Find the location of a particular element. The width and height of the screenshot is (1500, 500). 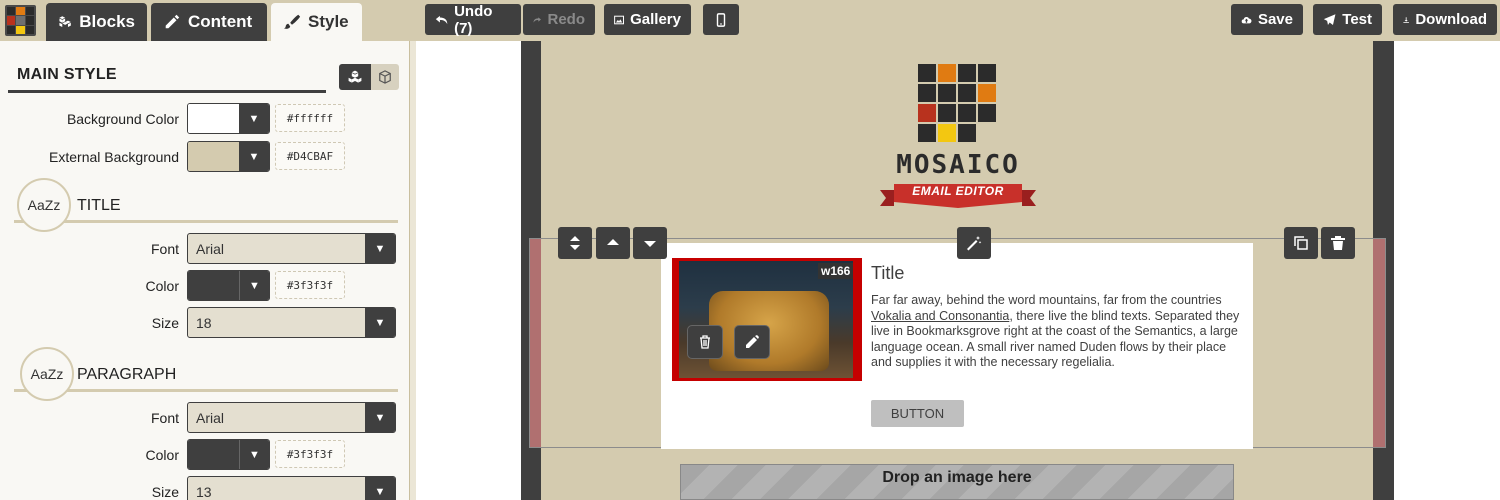

global-style-button is located at coordinates (355, 77).